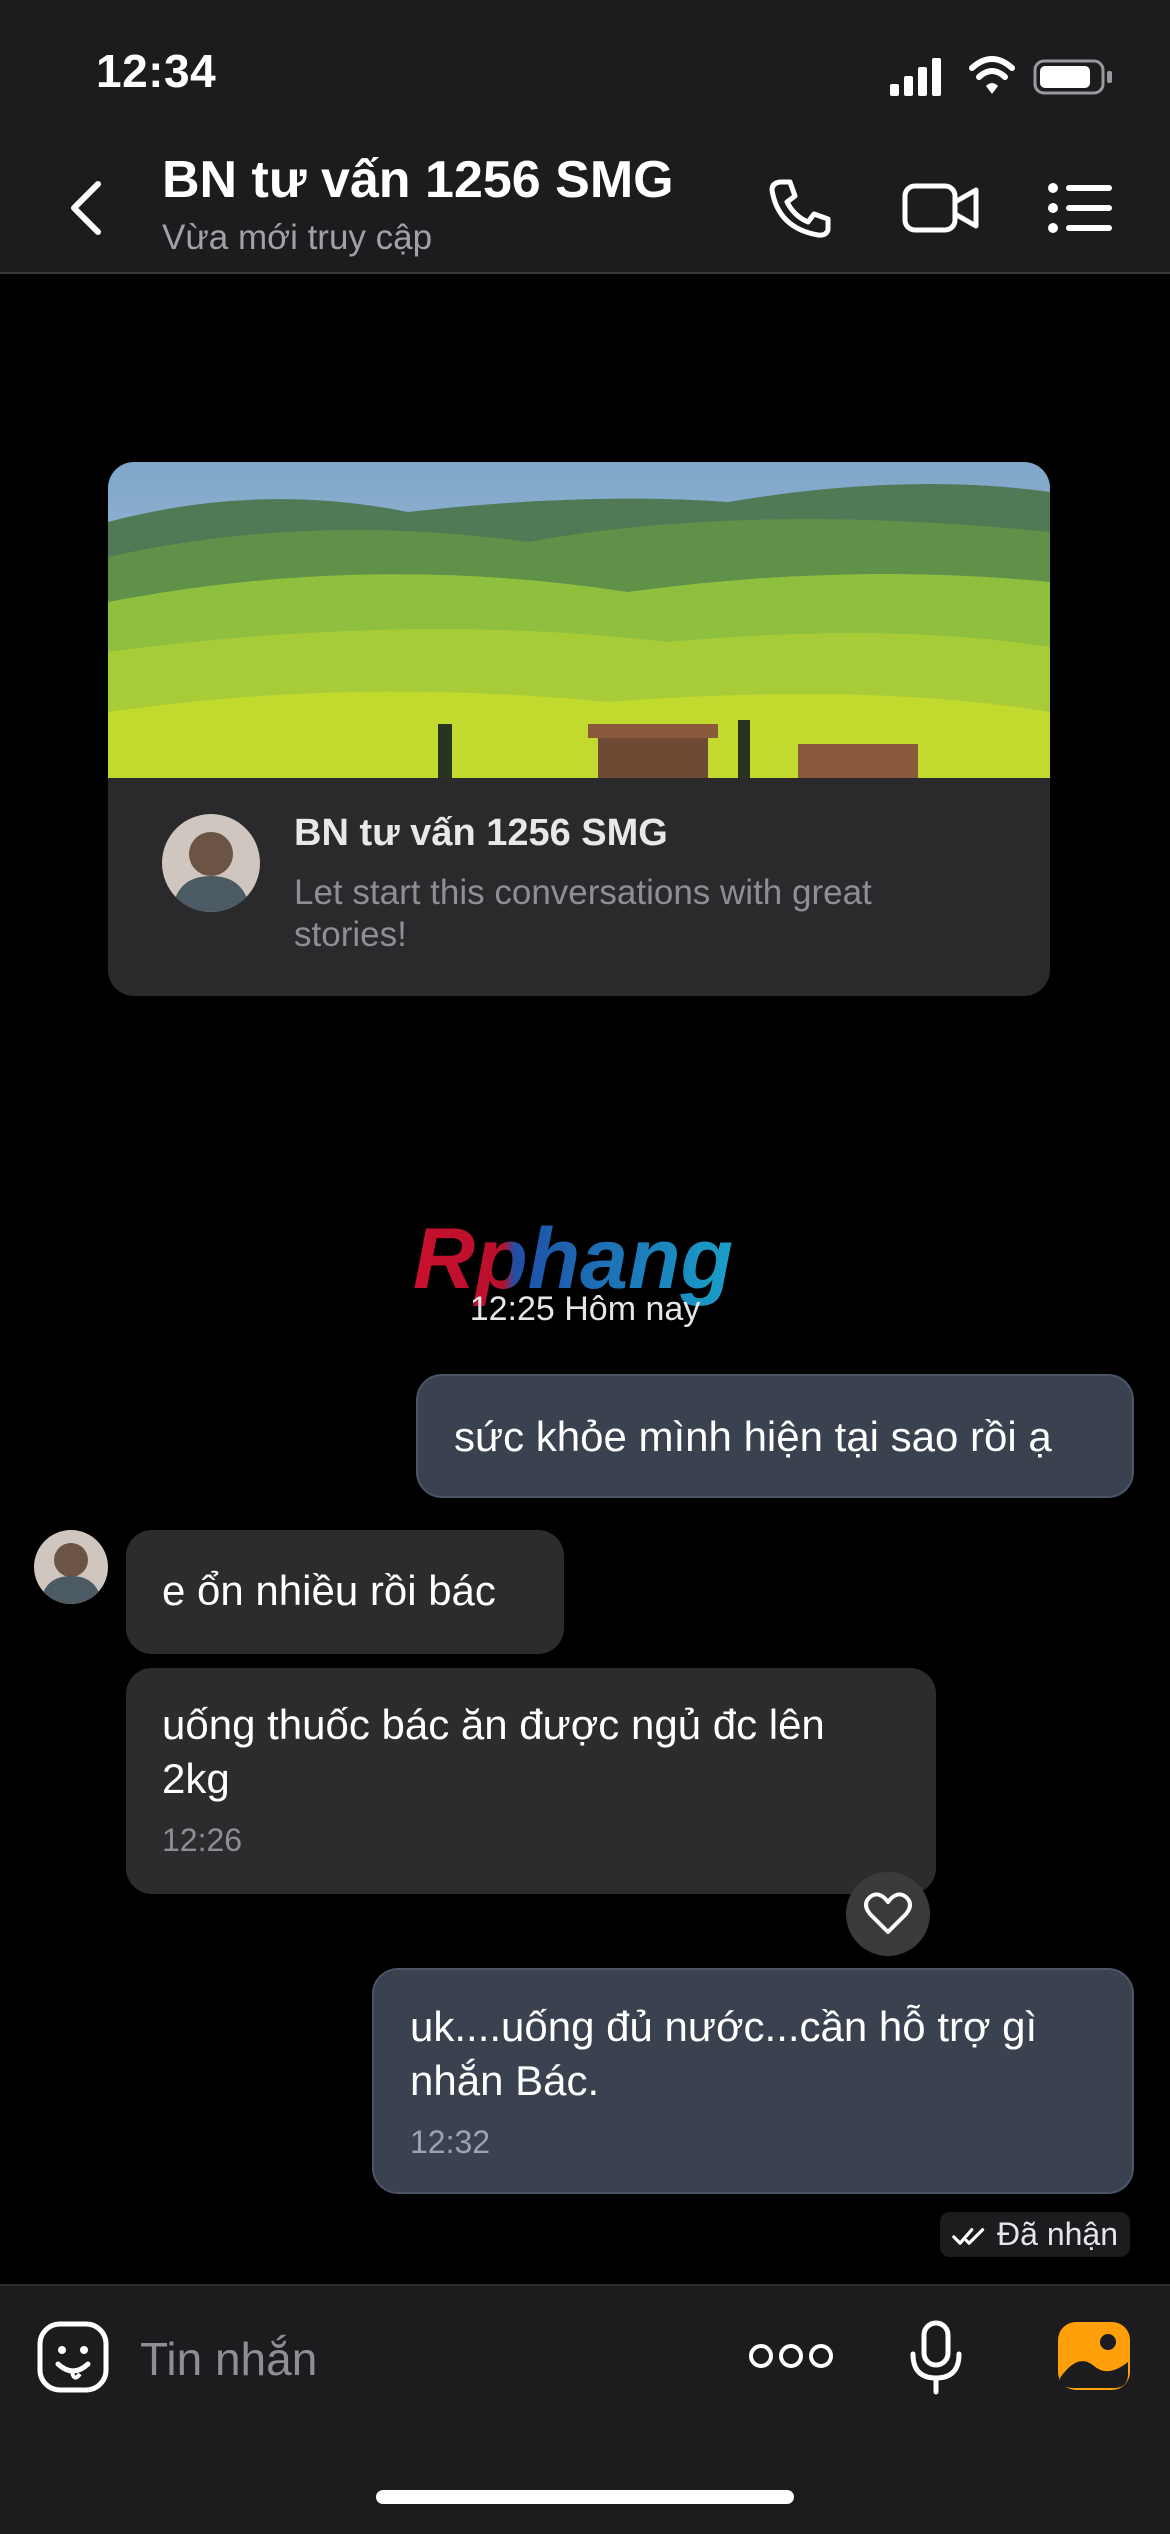 Image resolution: width=1170 pixels, height=2534 pixels. What do you see at coordinates (450, 2142) in the screenshot?
I see `message-time: 12:32` at bounding box center [450, 2142].